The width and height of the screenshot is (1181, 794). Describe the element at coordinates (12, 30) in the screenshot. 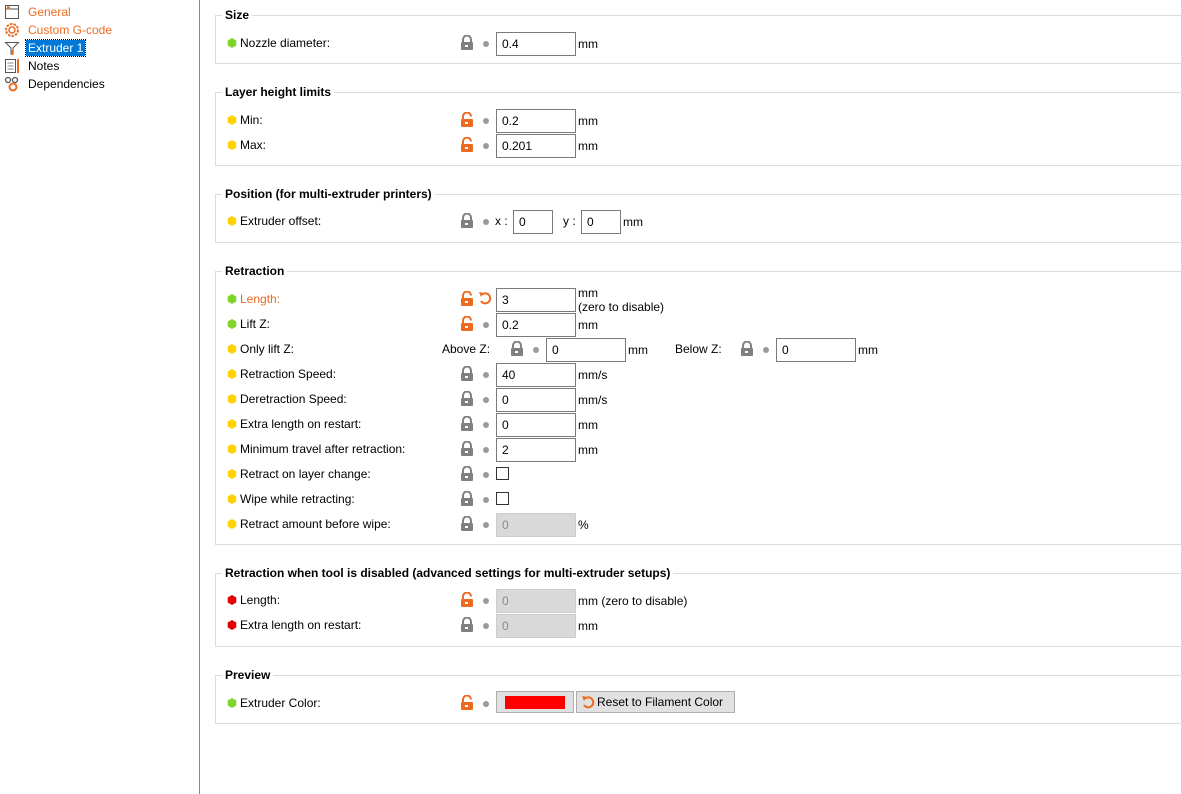

I see `cog-icon` at that location.